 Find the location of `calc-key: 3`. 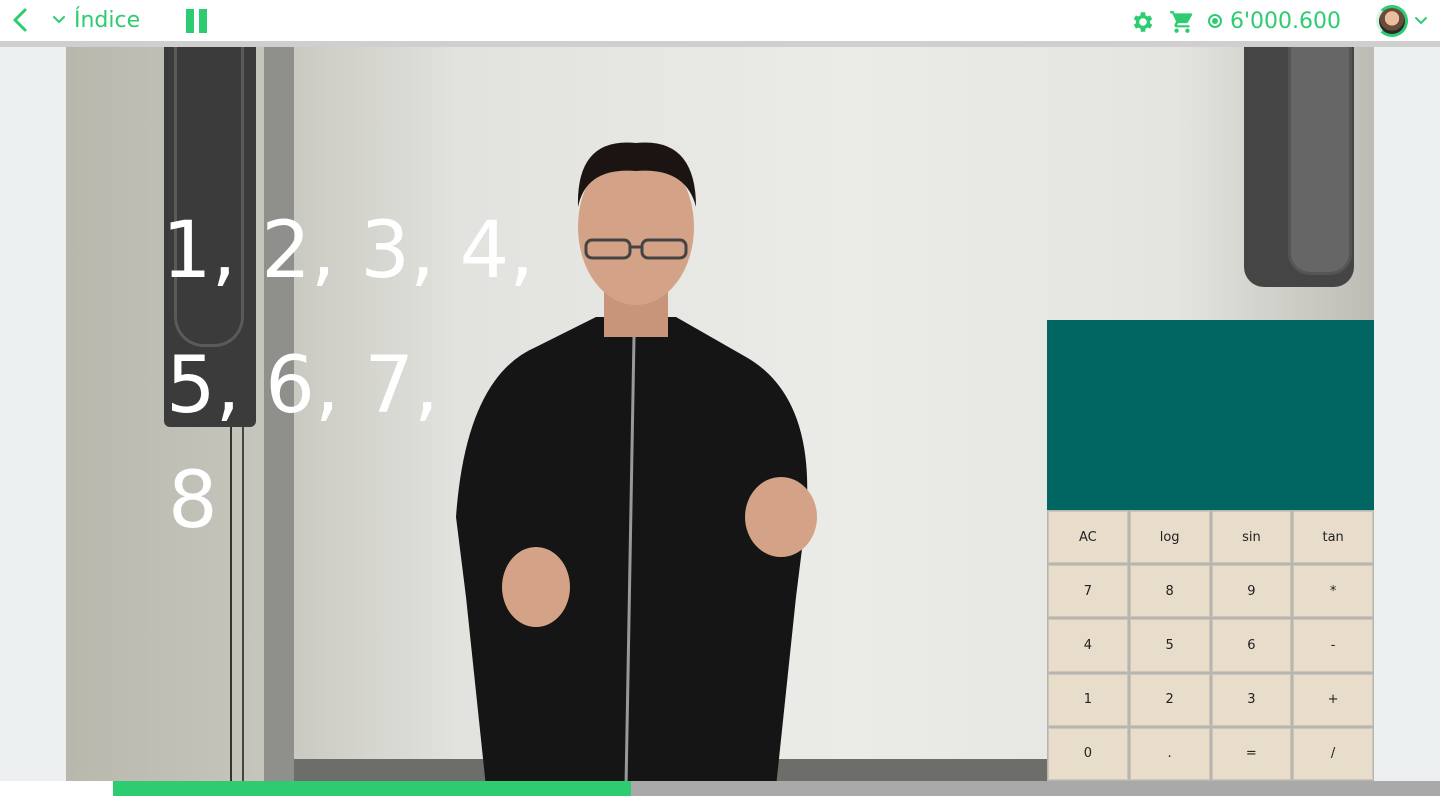

calc-key: 3 is located at coordinates (1251, 699).